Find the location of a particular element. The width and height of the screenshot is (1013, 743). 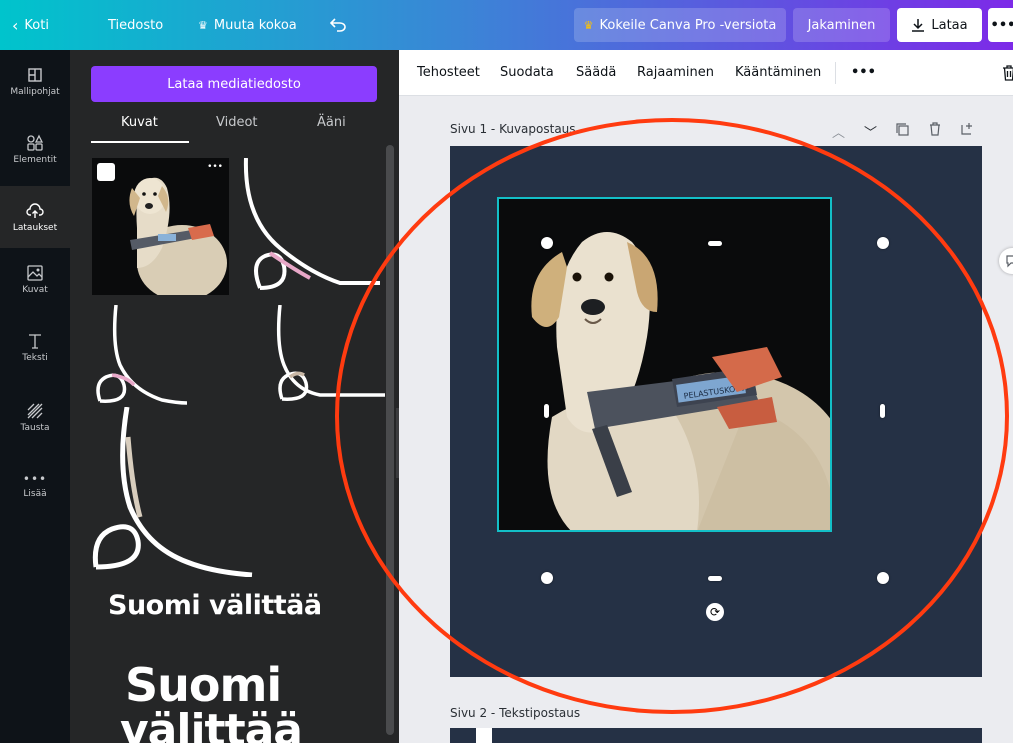

adjust-button: Säädä is located at coordinates (596, 72).